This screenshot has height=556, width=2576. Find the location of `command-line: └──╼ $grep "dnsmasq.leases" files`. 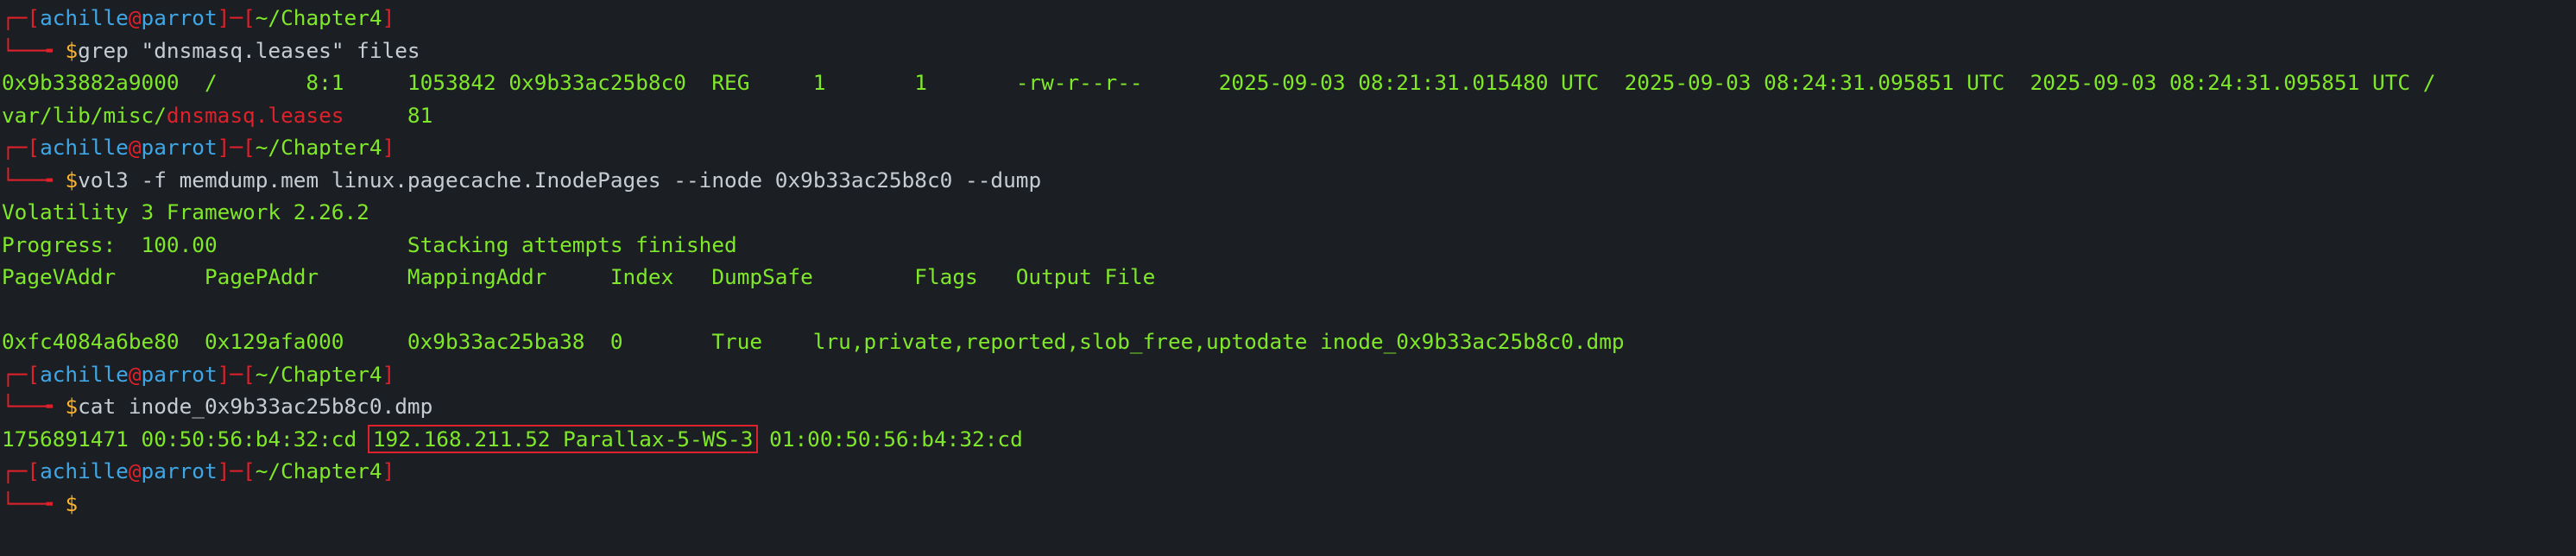

command-line: └──╼ $grep "dnsmasq.leases" files is located at coordinates (1288, 51).